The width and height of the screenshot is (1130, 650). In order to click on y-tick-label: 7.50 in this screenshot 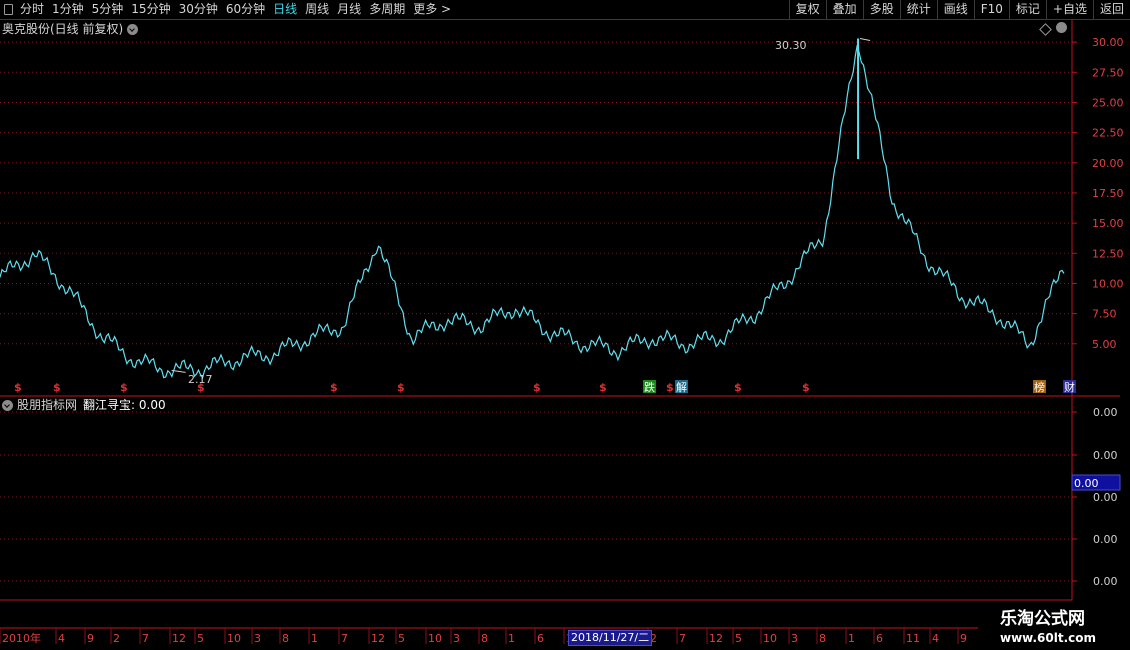, I will do `click(1104, 314)`.